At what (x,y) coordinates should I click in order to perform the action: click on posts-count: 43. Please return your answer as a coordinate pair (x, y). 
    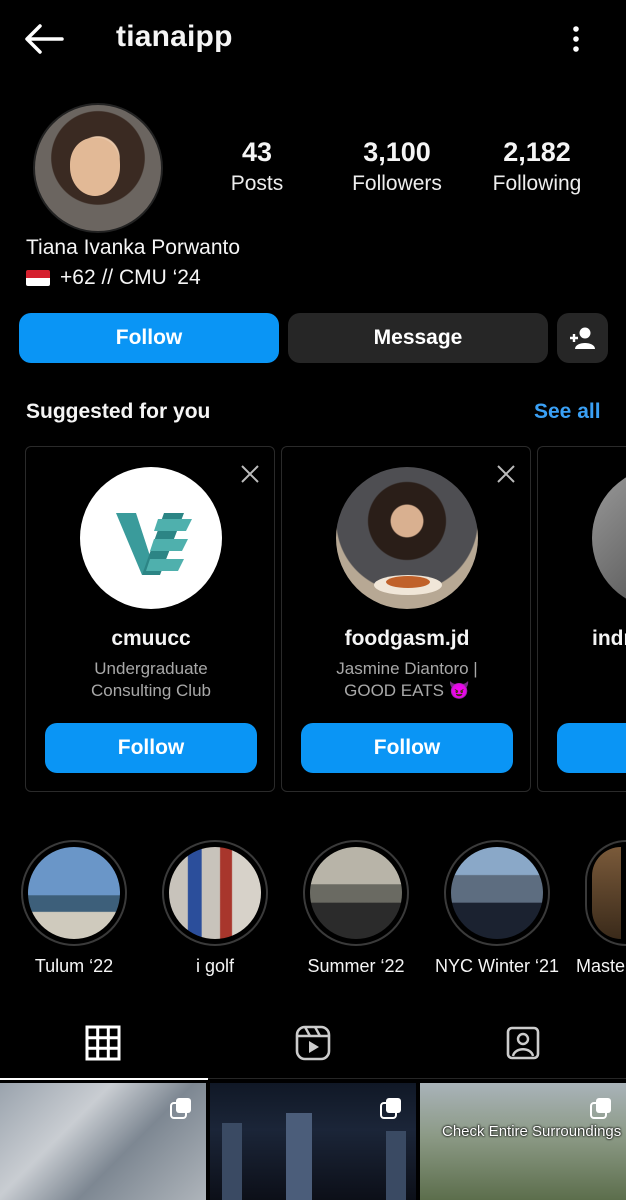
    Looking at the image, I should click on (257, 152).